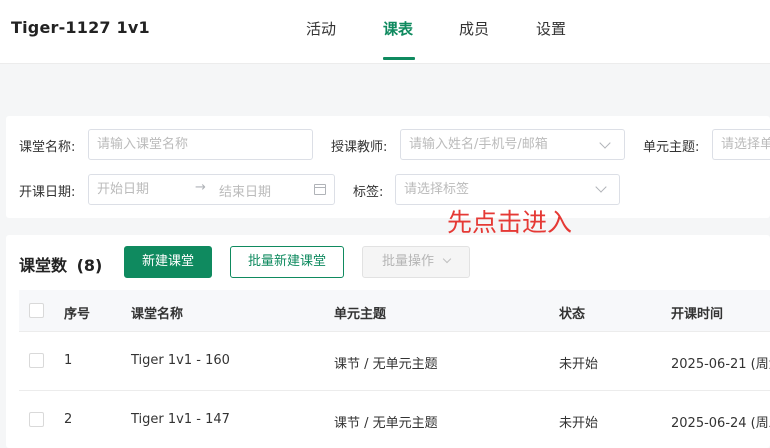 This screenshot has height=448, width=770. I want to click on chevron-down-icon, so click(447, 259).